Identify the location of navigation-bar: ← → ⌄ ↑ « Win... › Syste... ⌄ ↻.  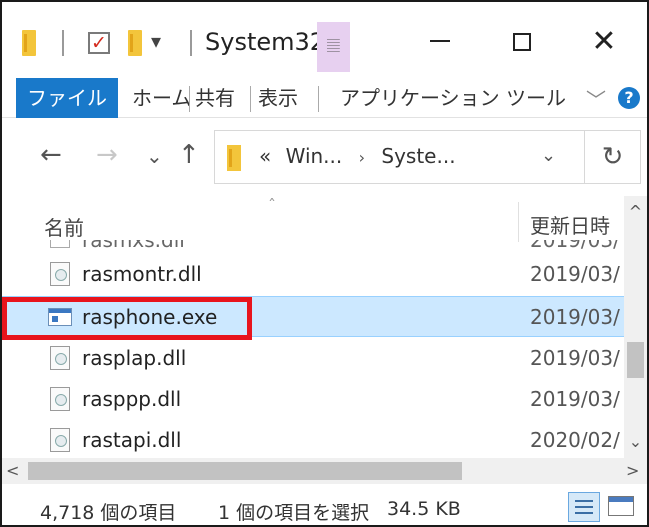
(324, 157).